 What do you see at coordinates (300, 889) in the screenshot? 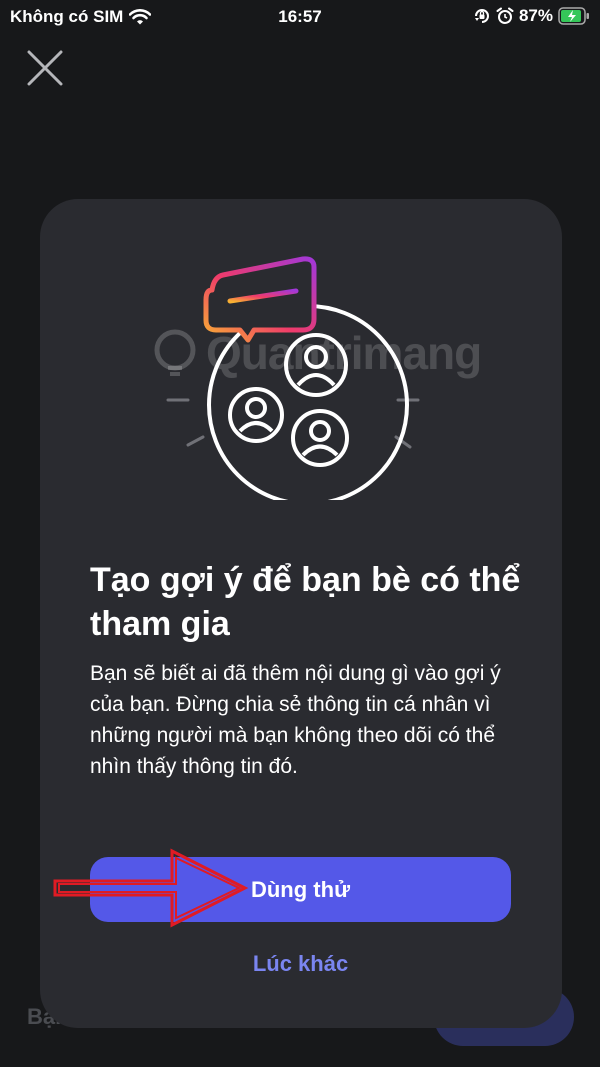
I see `try-it-label: Dùng thử` at bounding box center [300, 889].